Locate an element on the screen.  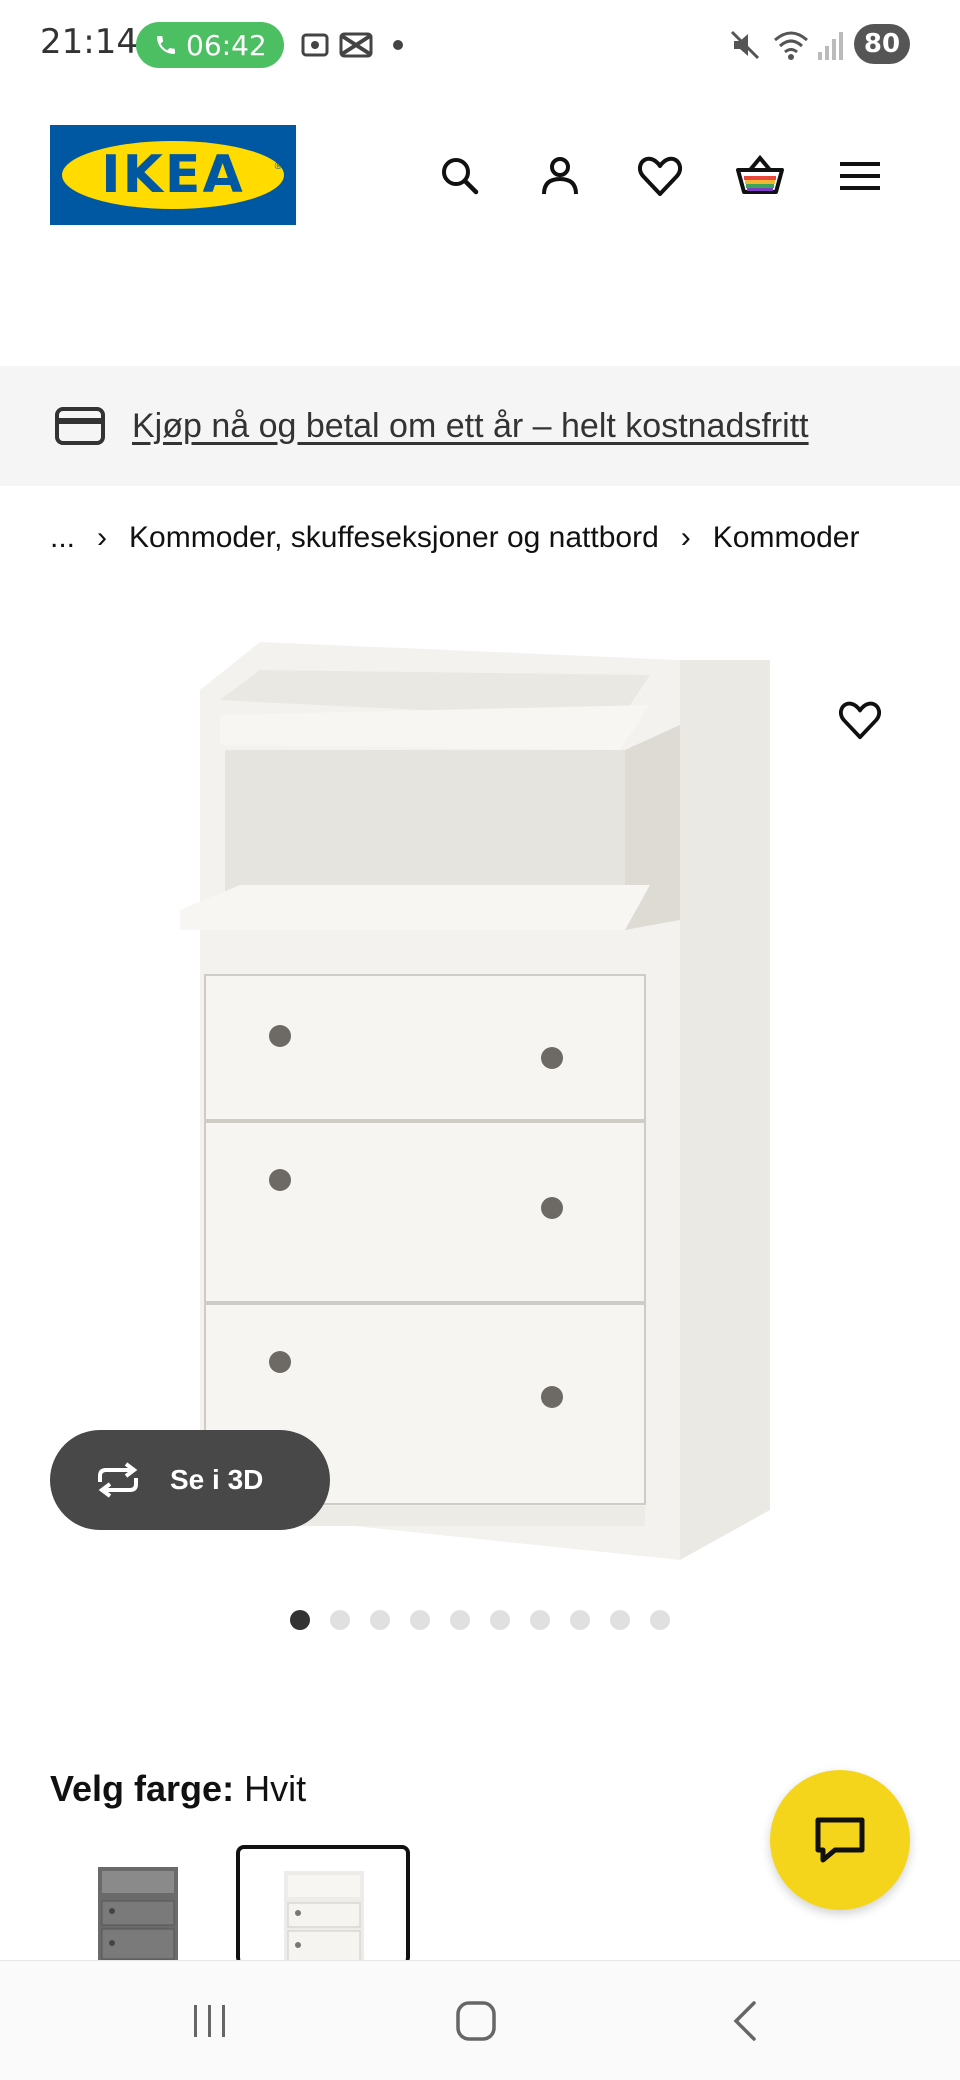
breadcrumb-item: Kommoder, skuffeseksjoner og nattbord is located at coordinates (394, 538).